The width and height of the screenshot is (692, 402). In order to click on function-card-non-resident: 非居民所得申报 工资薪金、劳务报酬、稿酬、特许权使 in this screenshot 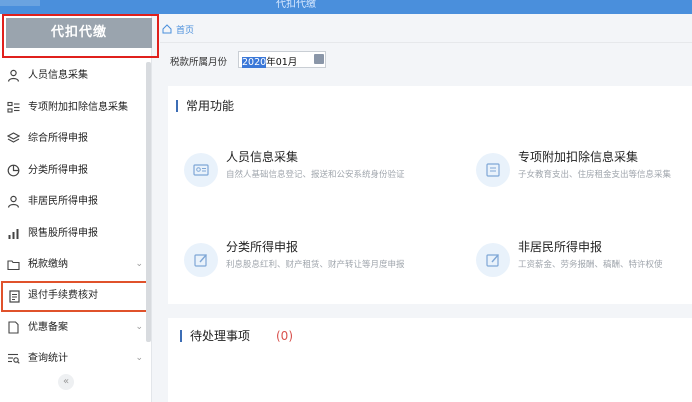, I will do `click(580, 264)`.